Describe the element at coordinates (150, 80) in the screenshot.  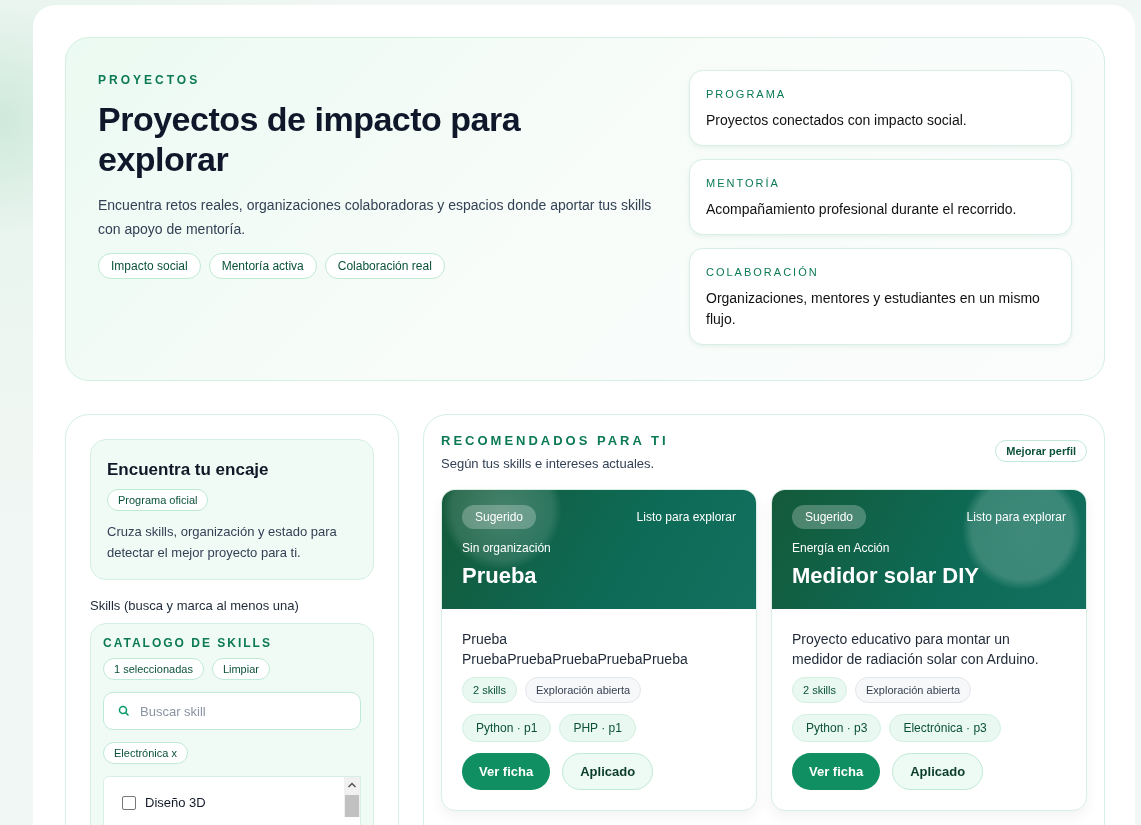
I see `section-eyebrow: PROYECTOS` at that location.